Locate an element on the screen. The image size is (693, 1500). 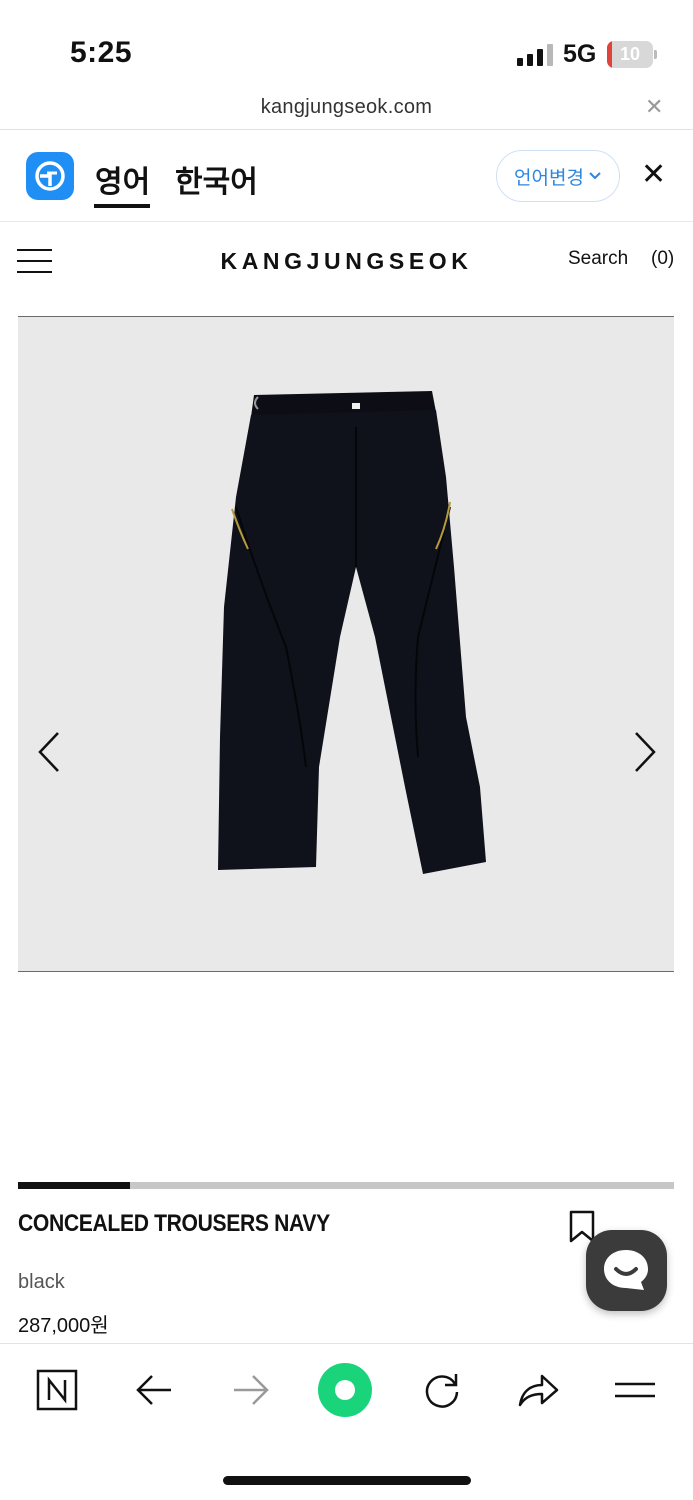
forward-arrow-icon is located at coordinates (251, 1390).